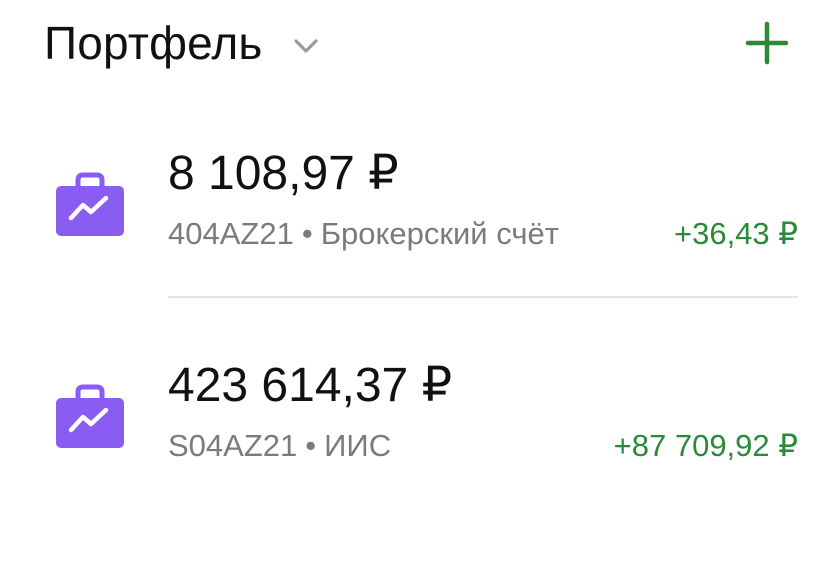 The width and height of the screenshot is (840, 567). What do you see at coordinates (705, 445) in the screenshot?
I see `account-change: +87 709,92 ₽` at bounding box center [705, 445].